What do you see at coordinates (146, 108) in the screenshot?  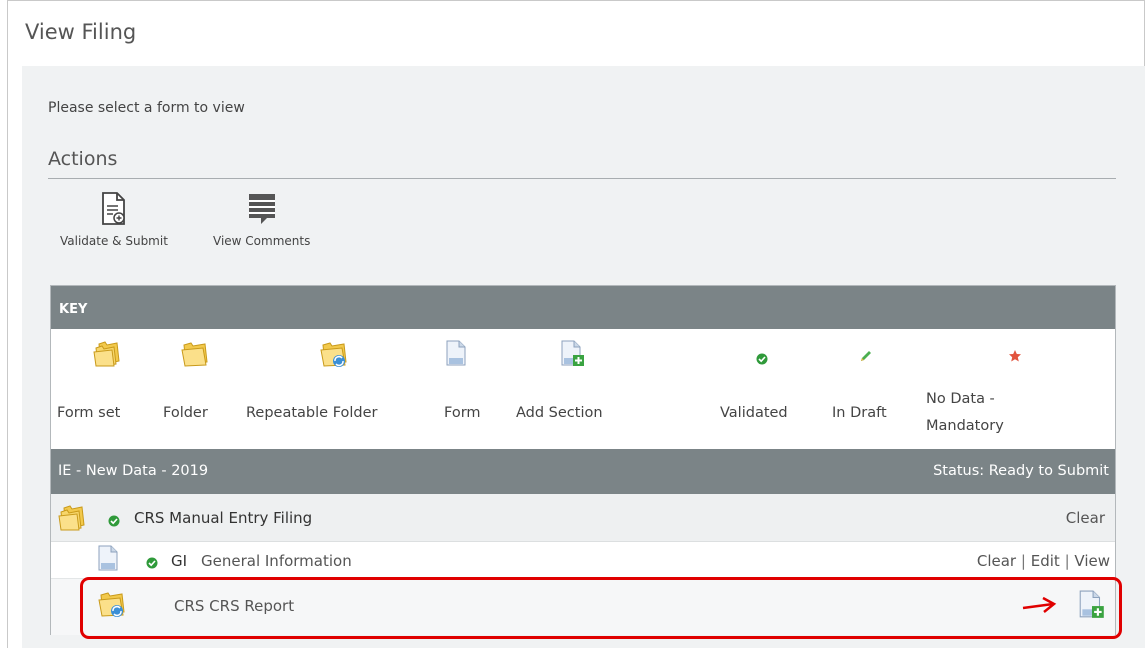 I see `instruction-text: Please select a form to view` at bounding box center [146, 108].